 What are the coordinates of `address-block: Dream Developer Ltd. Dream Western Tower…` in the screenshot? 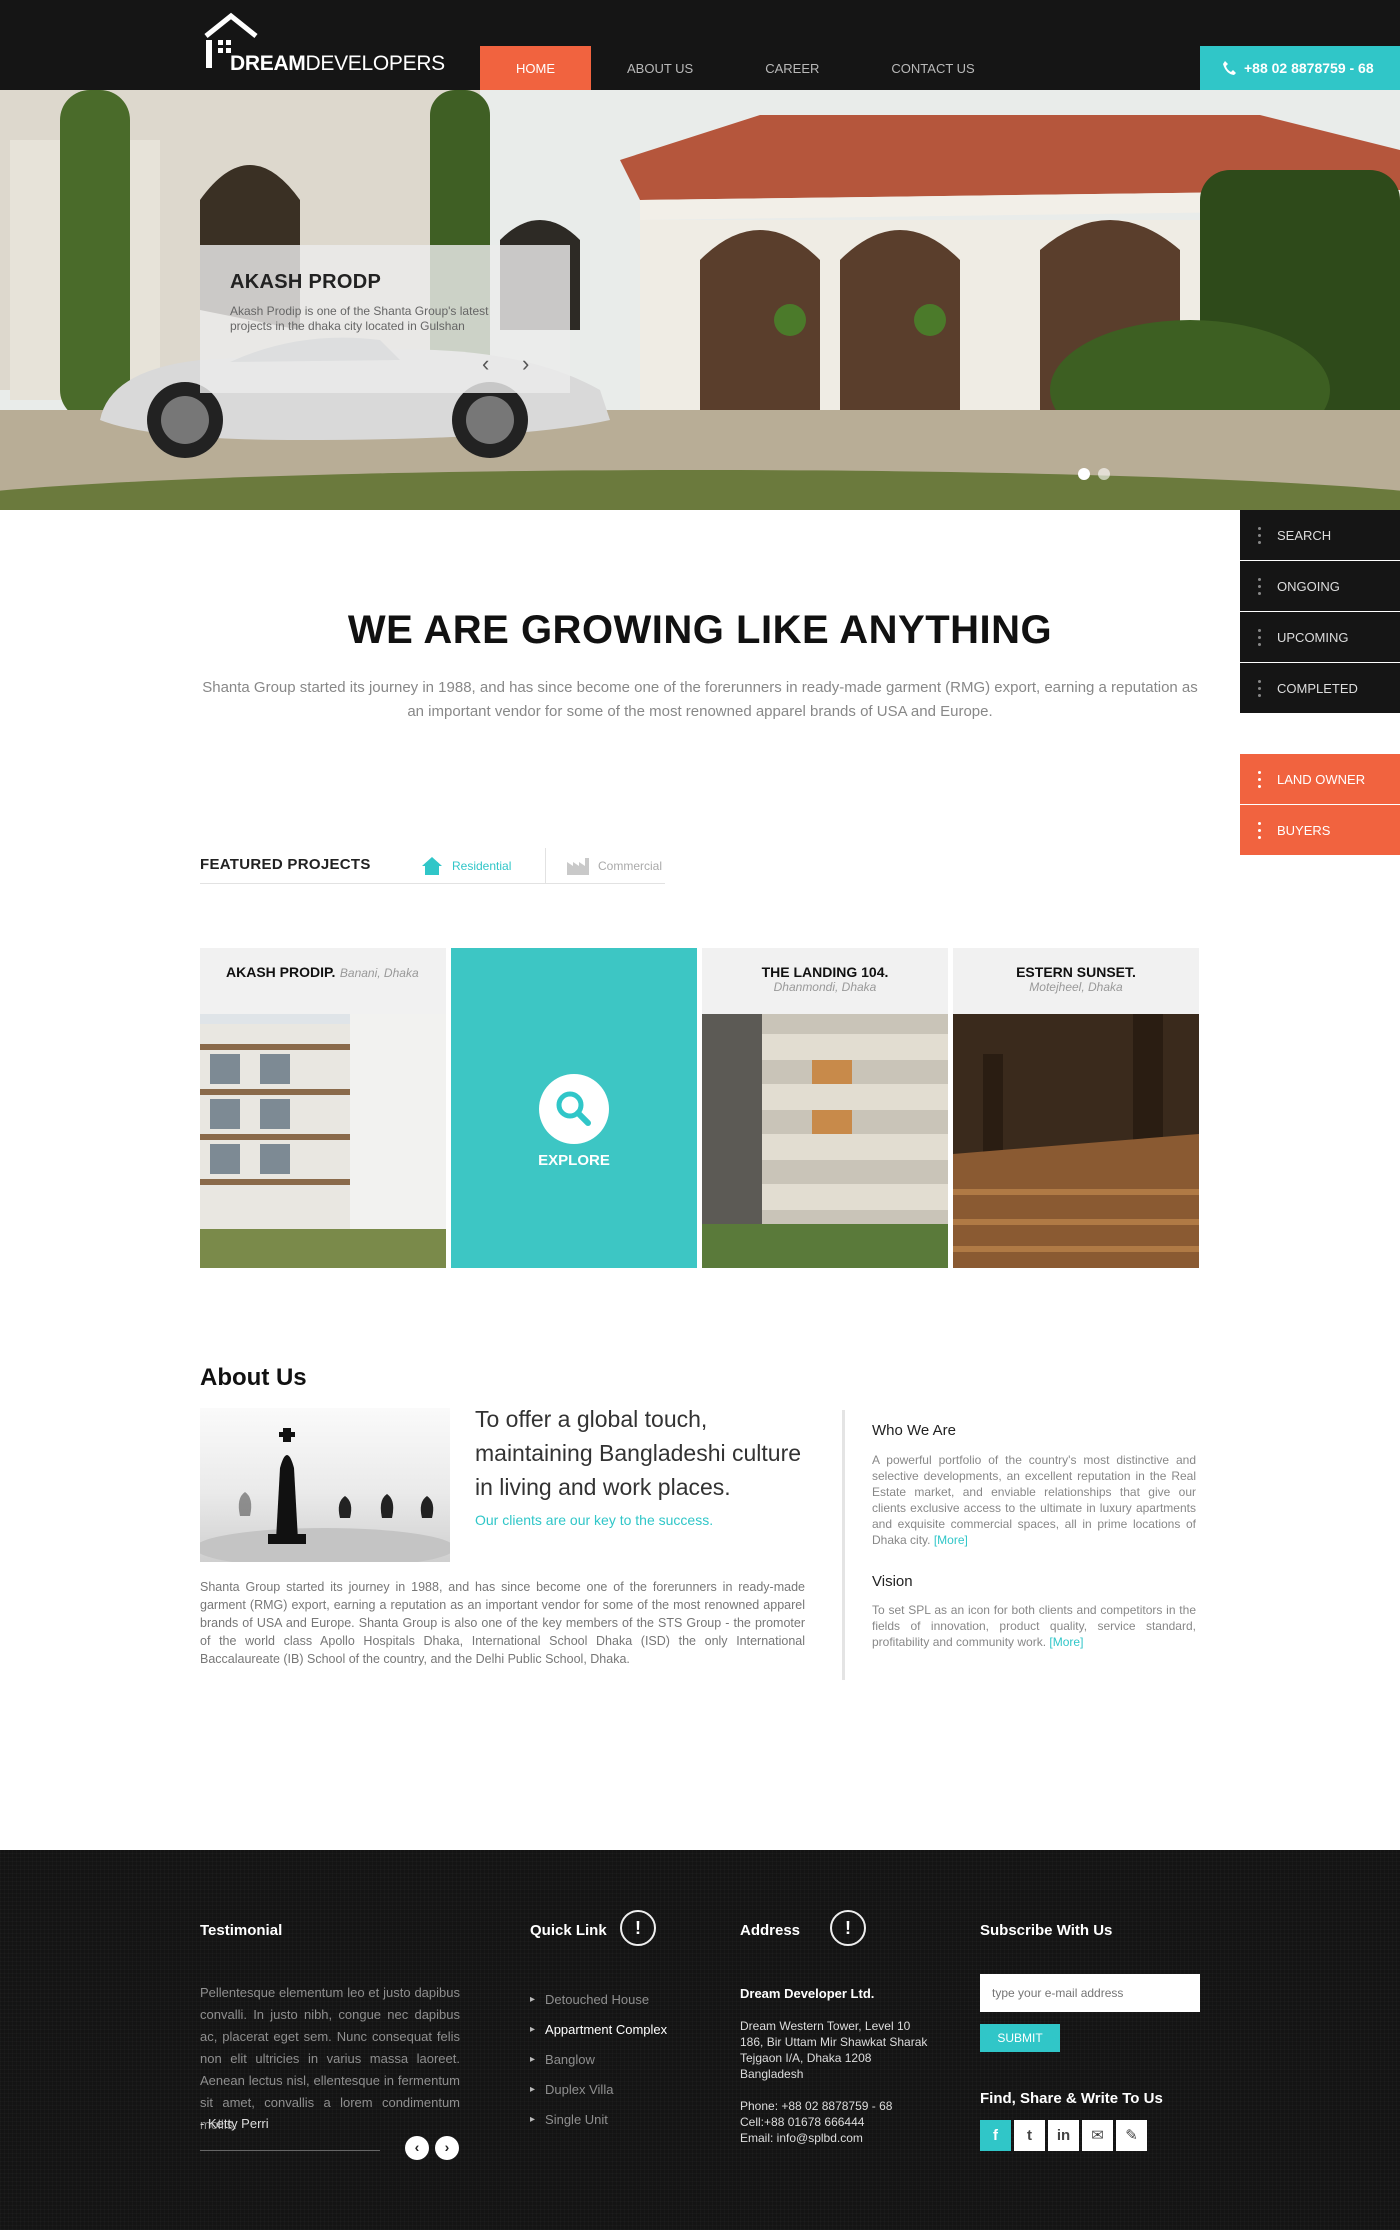 It's located at (840, 2066).